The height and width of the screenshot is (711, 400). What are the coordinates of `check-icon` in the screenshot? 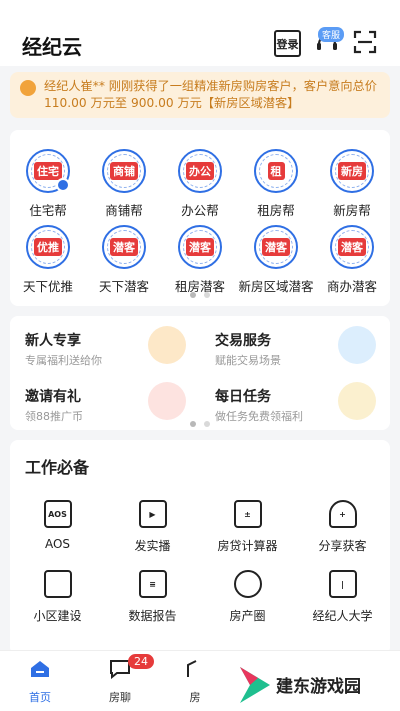 It's located at (63, 185).